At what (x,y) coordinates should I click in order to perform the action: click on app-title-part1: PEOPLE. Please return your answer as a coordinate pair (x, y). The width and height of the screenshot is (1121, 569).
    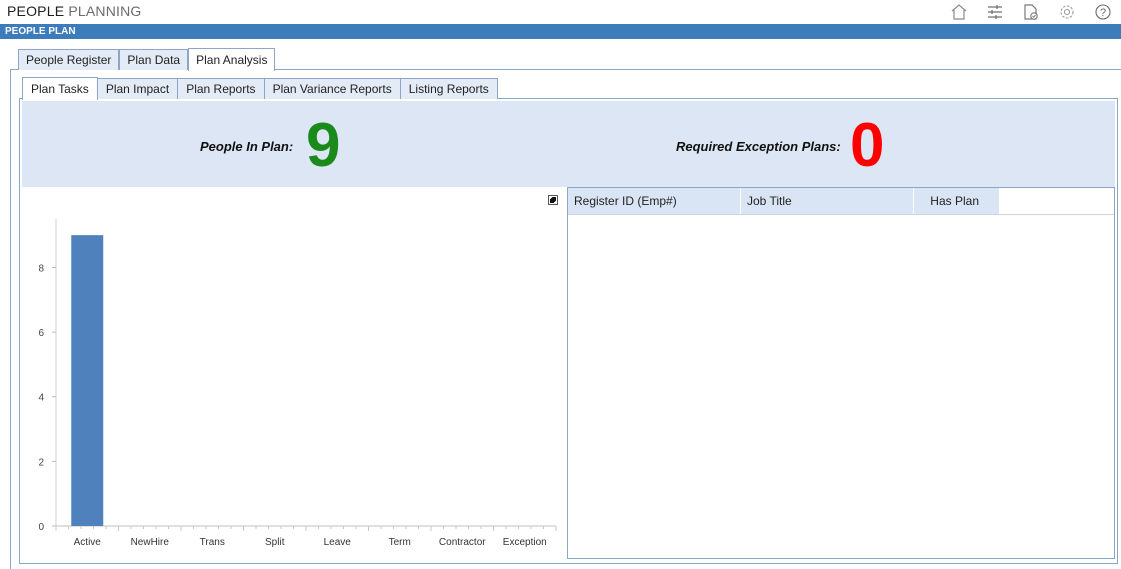
    Looking at the image, I should click on (36, 11).